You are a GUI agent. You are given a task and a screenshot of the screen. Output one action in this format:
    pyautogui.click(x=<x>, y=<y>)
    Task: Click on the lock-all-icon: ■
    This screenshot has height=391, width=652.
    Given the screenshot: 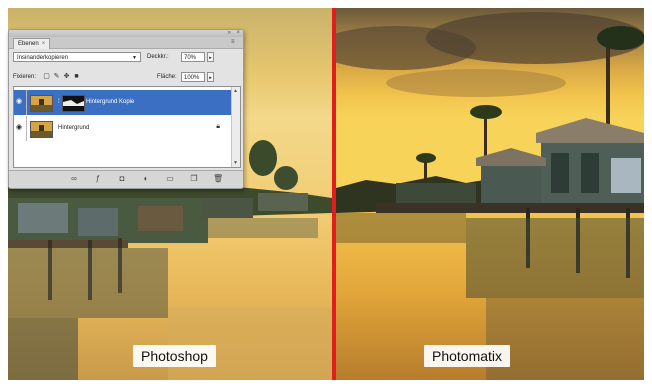 What is the action you would take?
    pyautogui.click(x=76, y=76)
    